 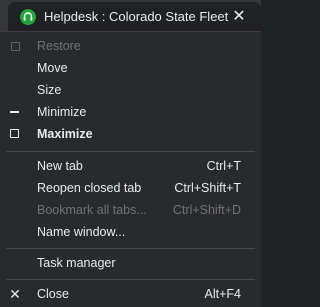 I want to click on menu-item-label: Task manager, so click(x=76, y=263).